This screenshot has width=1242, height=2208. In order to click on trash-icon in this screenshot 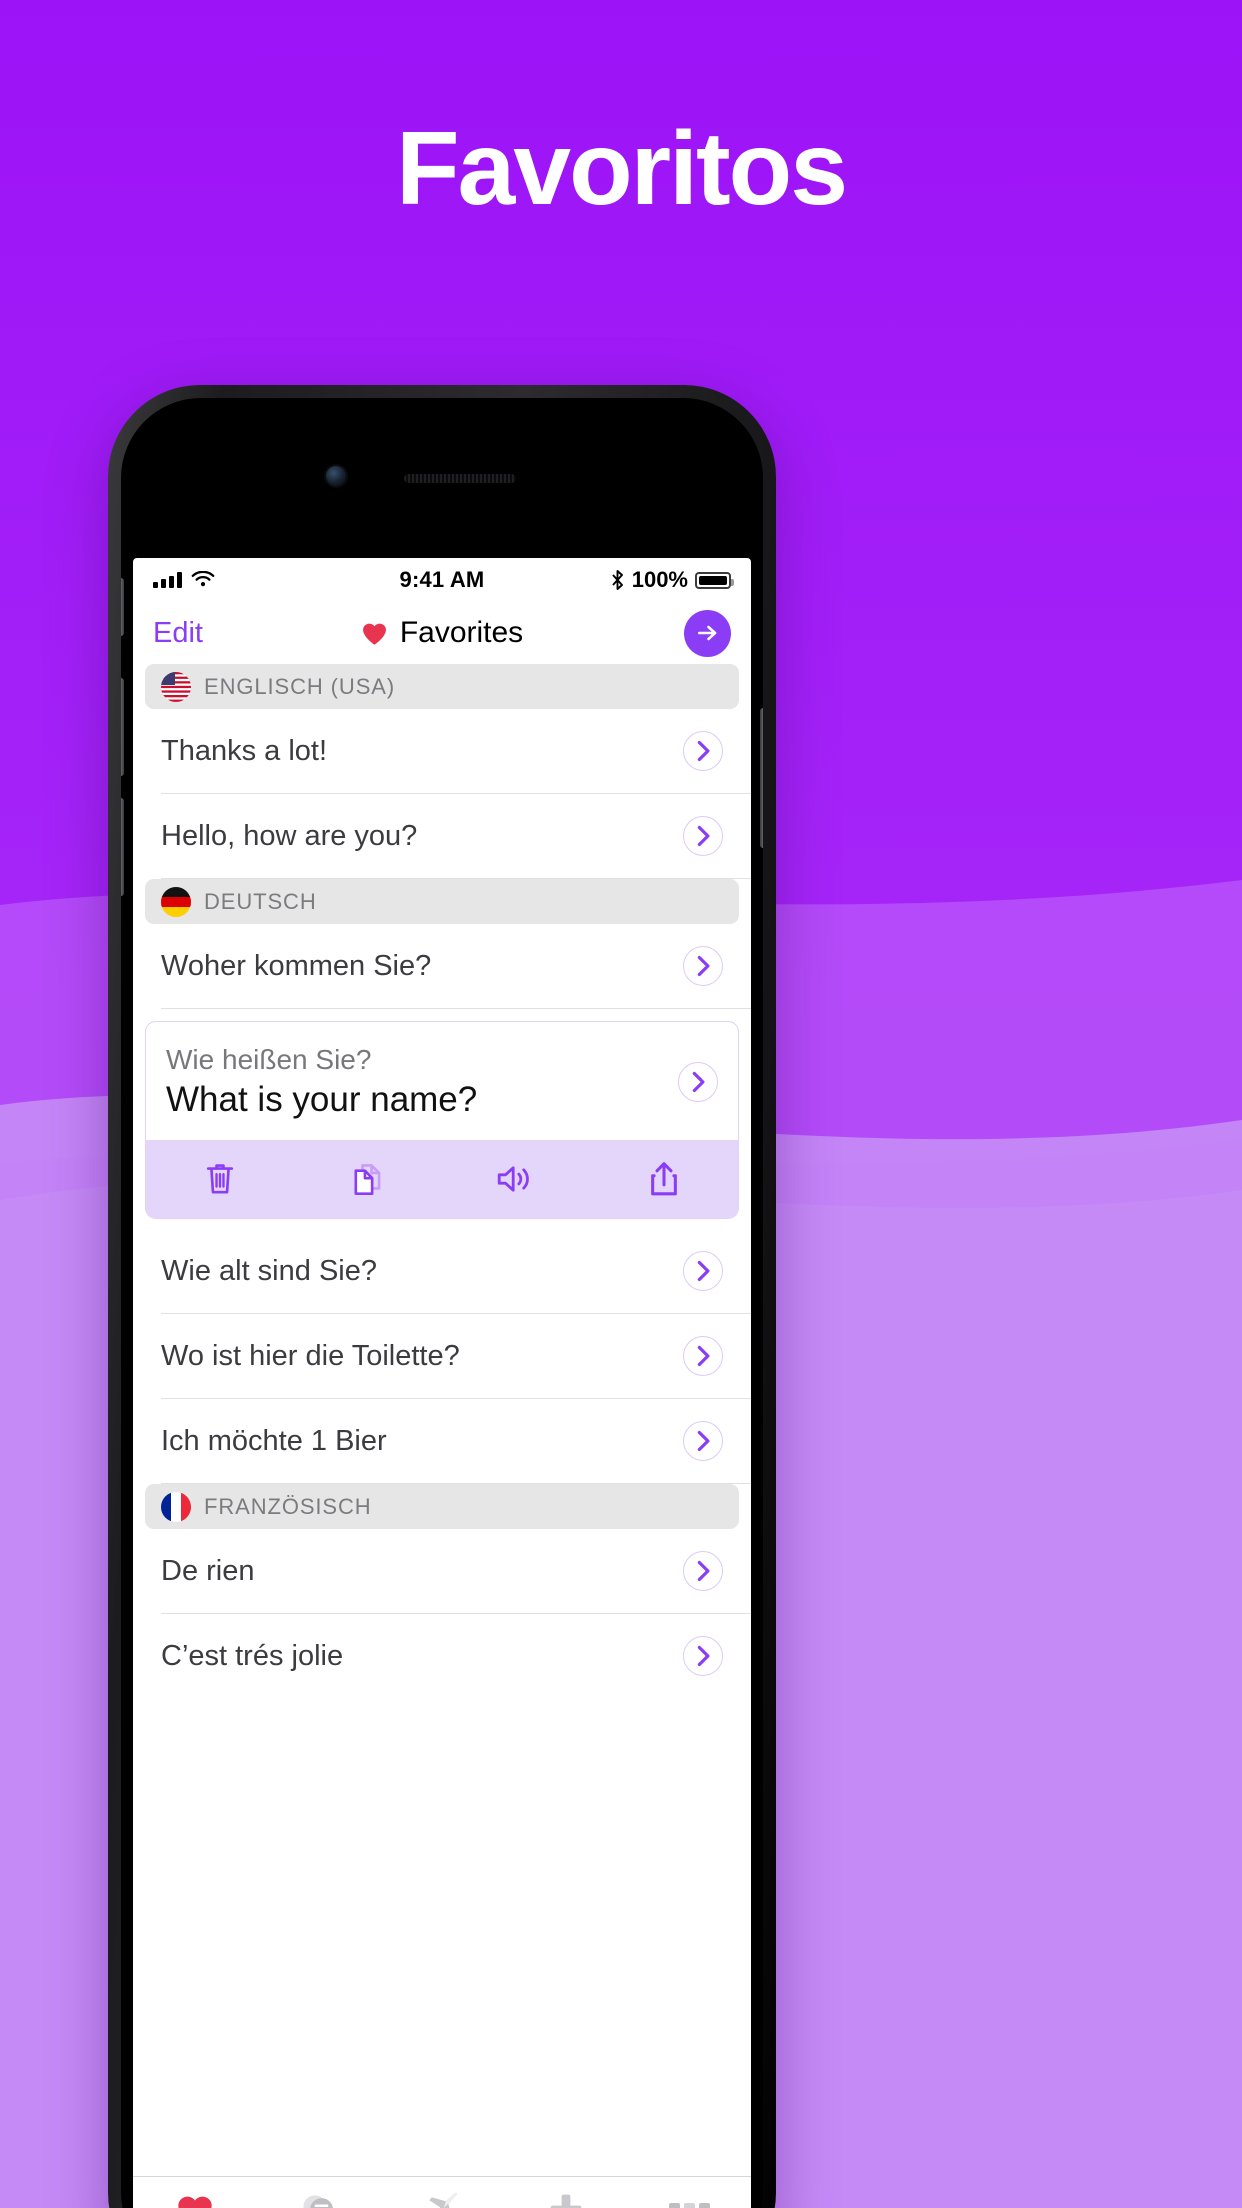, I will do `click(220, 1179)`.